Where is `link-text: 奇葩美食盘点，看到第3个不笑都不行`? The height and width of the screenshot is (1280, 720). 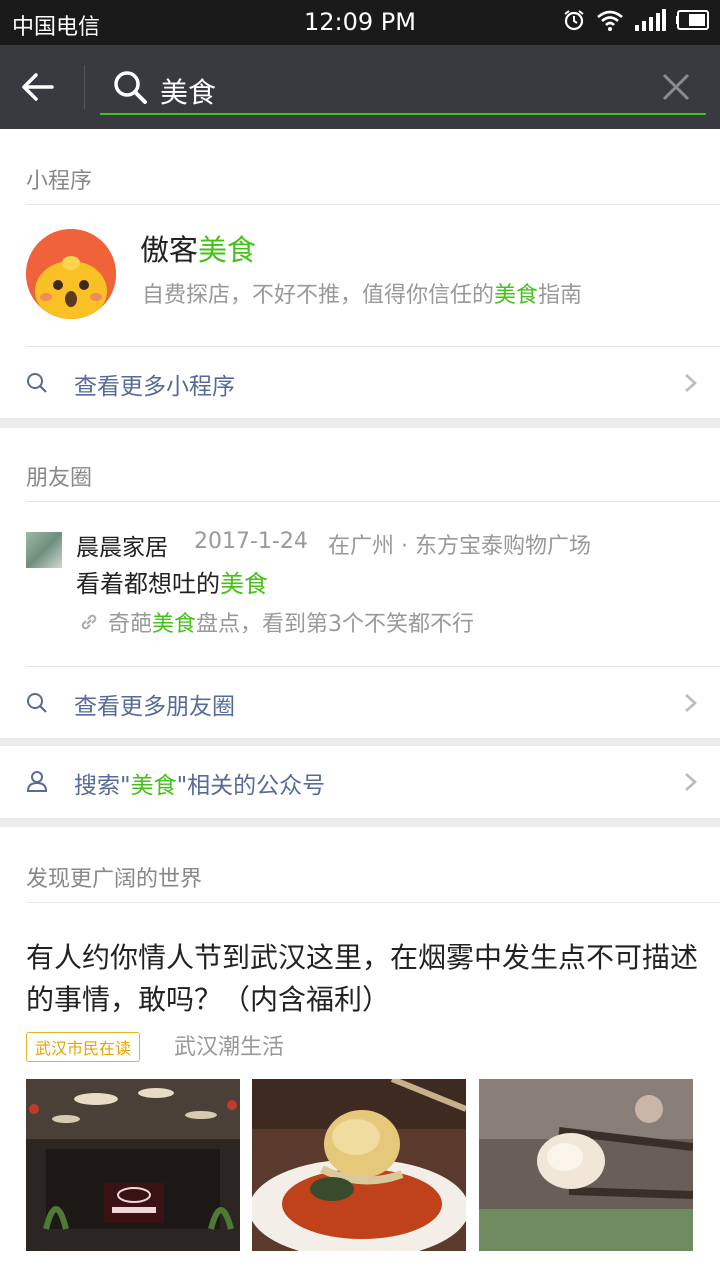
link-text: 奇葩美食盘点，看到第3个不笑都不行 is located at coordinates (291, 624).